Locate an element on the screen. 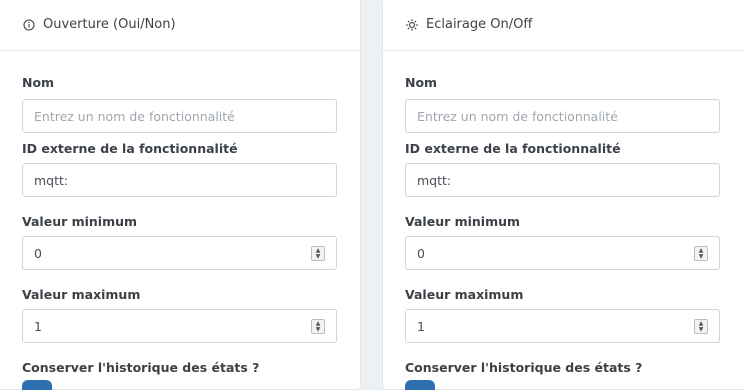 Image resolution: width=744 pixels, height=390 pixels. card-title: Eclairage On/Off is located at coordinates (479, 24).